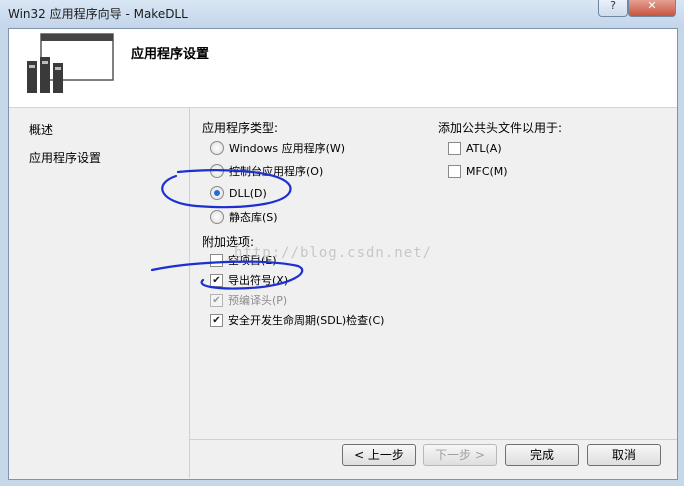 The image size is (684, 486). I want to click on prev-button: < 上一步, so click(379, 455).